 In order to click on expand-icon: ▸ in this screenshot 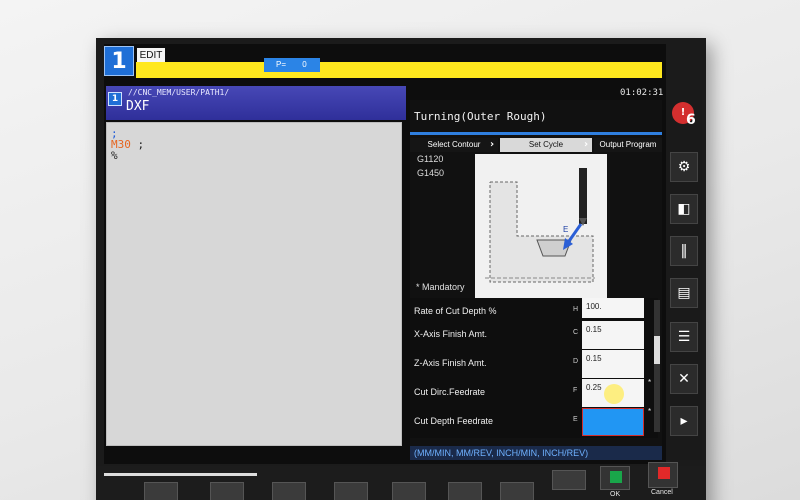, I will do `click(684, 421)`.